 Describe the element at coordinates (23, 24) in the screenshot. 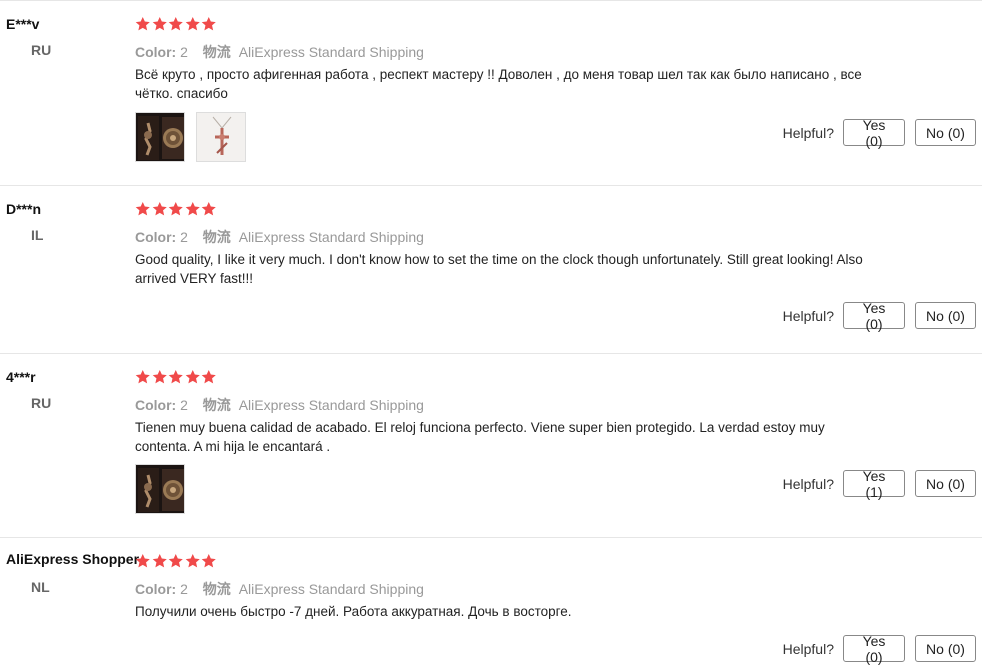

I see `reviewer-name: E***v` at that location.